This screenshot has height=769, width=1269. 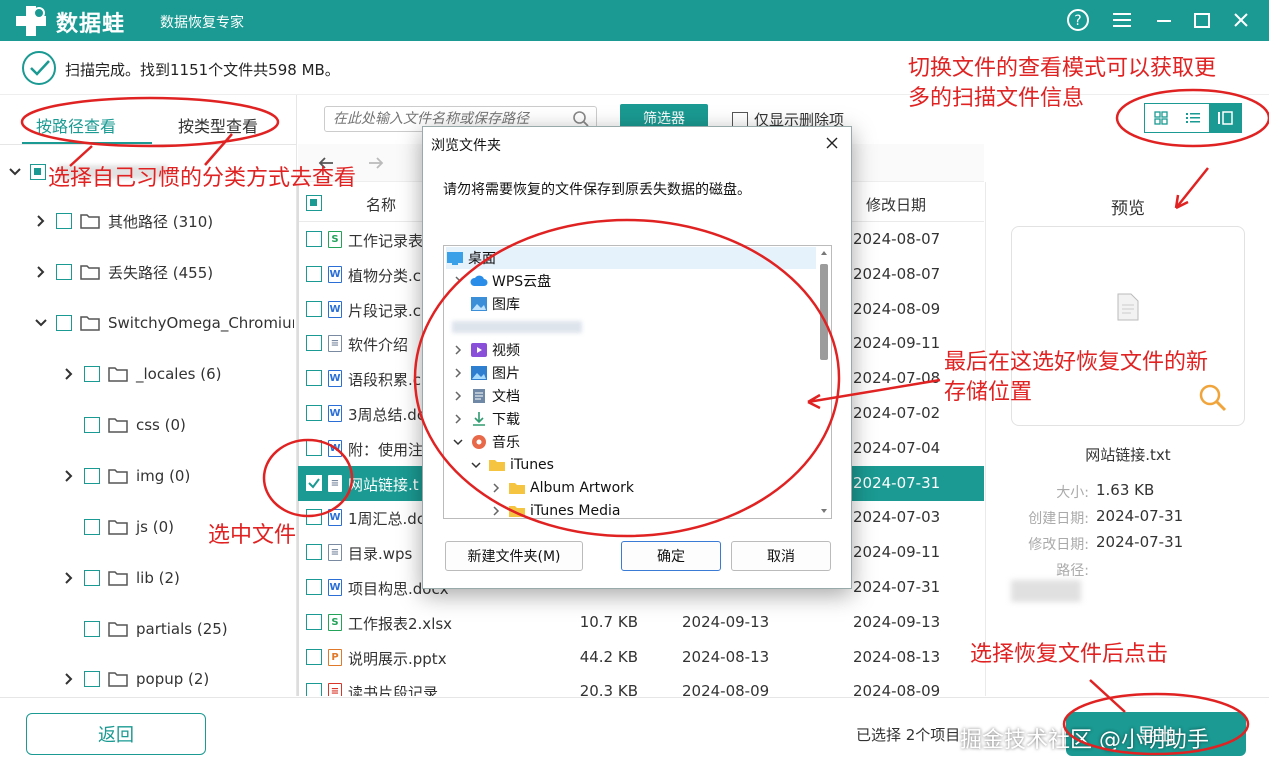 I want to click on file-modified-date: 2024-07-02, so click(x=897, y=413).